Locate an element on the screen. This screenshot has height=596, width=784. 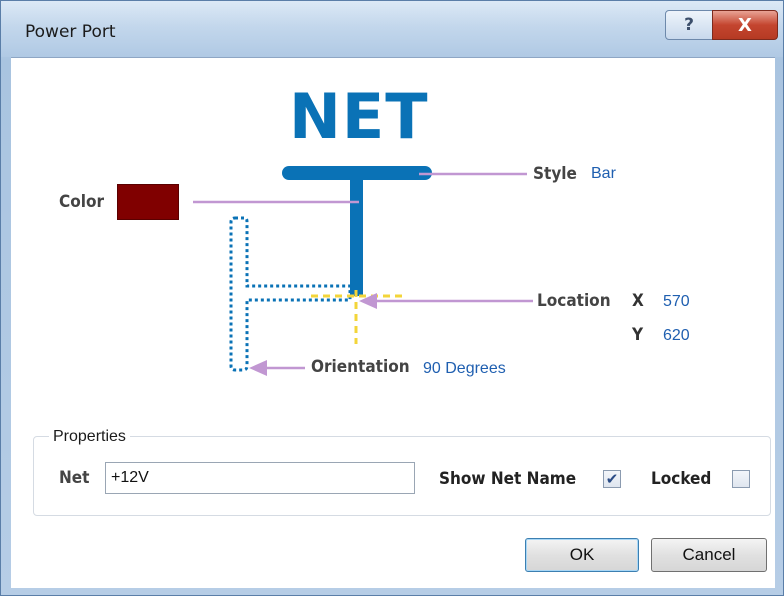
net-label: Net is located at coordinates (74, 478).